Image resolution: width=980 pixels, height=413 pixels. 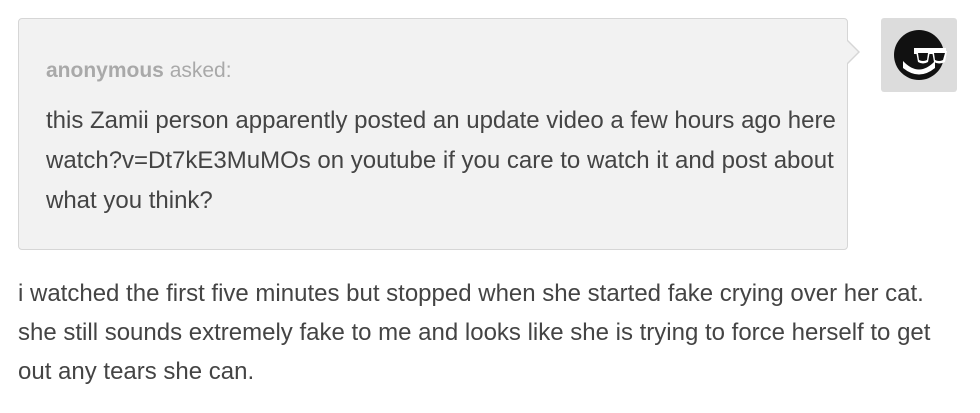 What do you see at coordinates (105, 70) in the screenshot?
I see `asker-name: anonymous` at bounding box center [105, 70].